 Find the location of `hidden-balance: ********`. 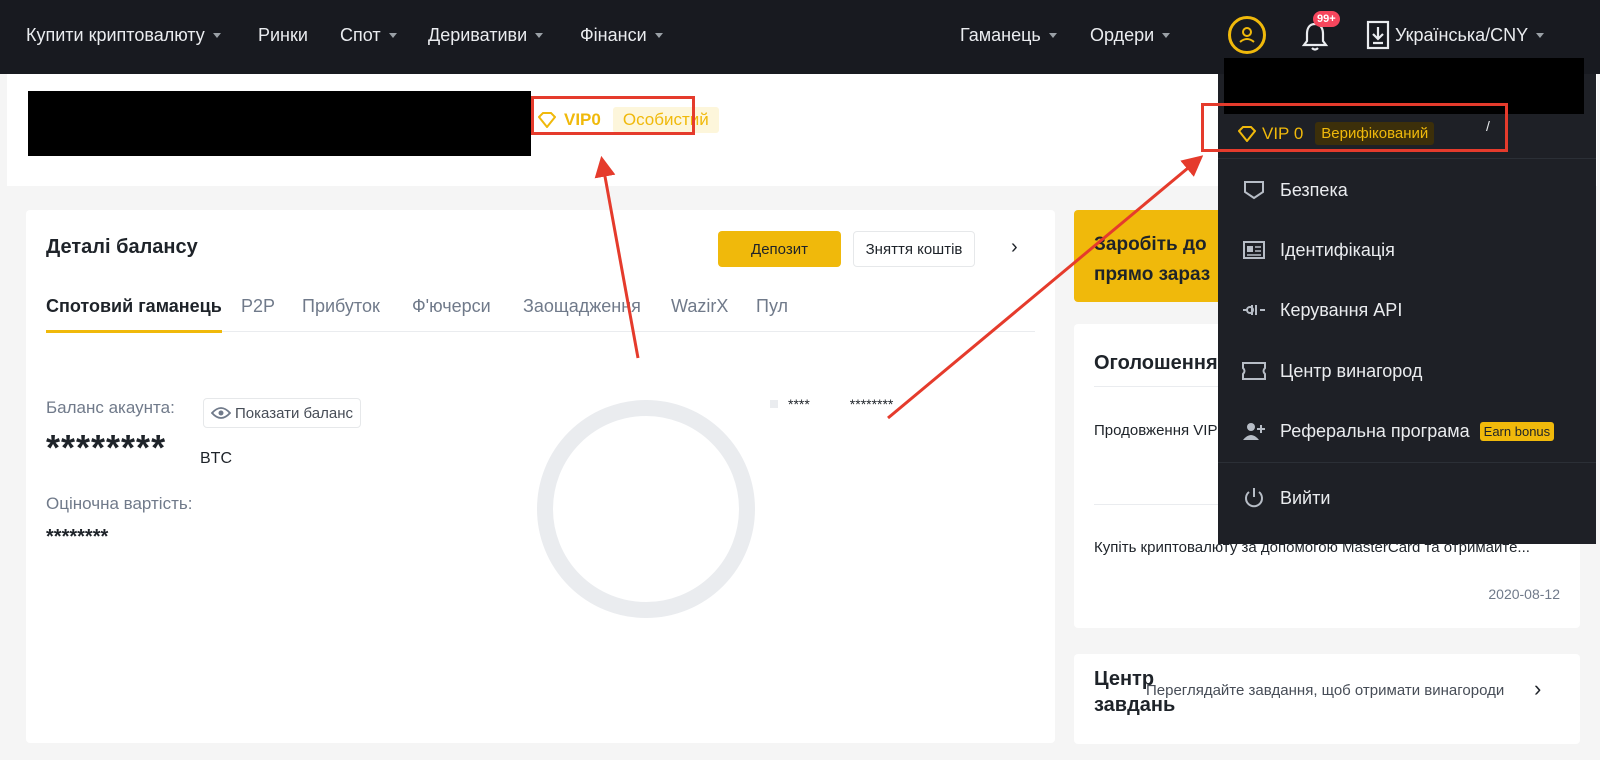

hidden-balance: ******** is located at coordinates (106, 447).